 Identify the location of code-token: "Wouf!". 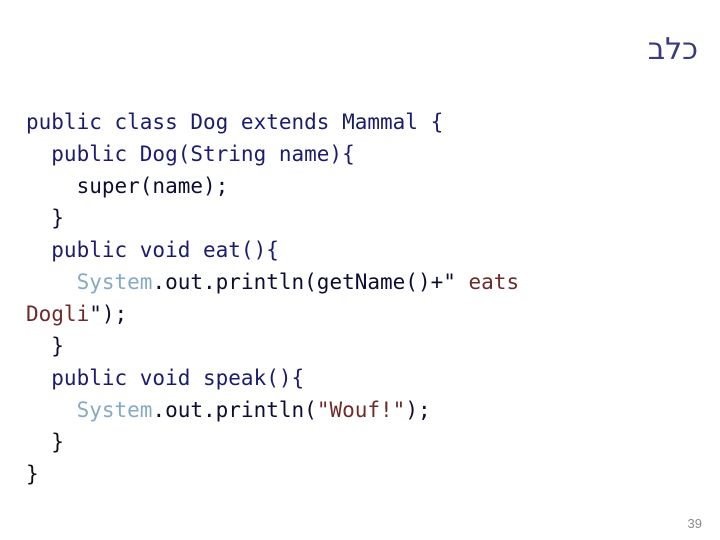
(361, 410).